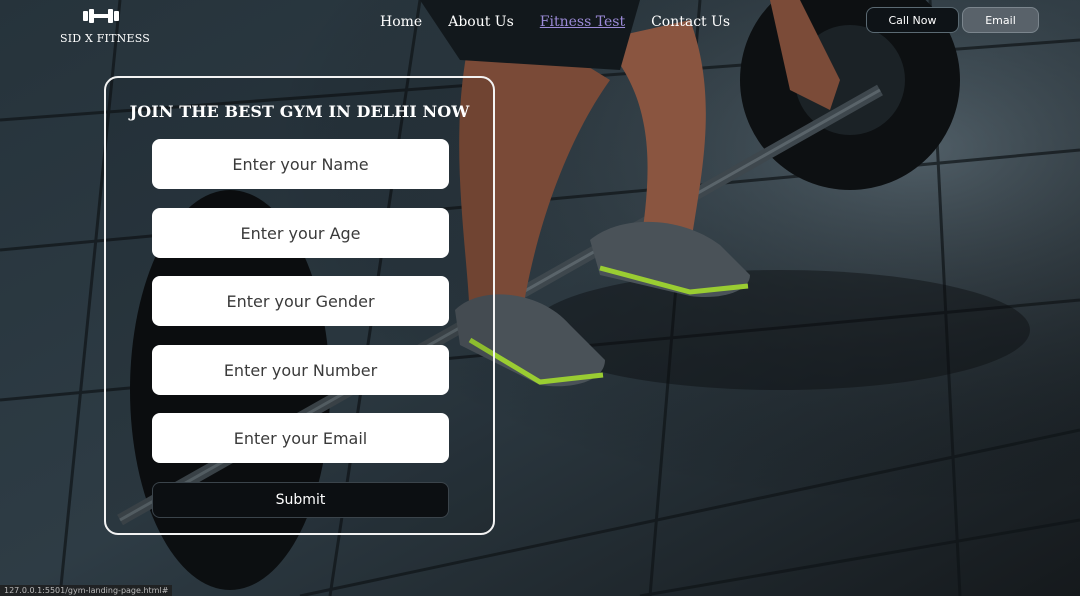  I want to click on gender-field, so click(300, 301).